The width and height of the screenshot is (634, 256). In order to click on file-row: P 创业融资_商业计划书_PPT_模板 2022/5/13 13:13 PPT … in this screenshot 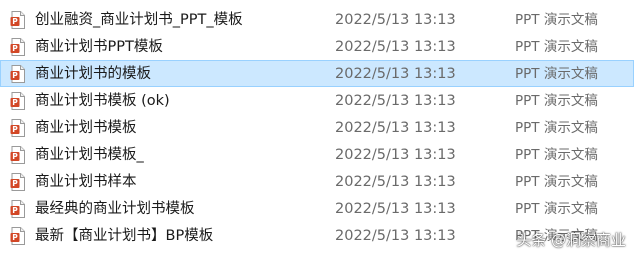, I will do `click(317, 19)`.